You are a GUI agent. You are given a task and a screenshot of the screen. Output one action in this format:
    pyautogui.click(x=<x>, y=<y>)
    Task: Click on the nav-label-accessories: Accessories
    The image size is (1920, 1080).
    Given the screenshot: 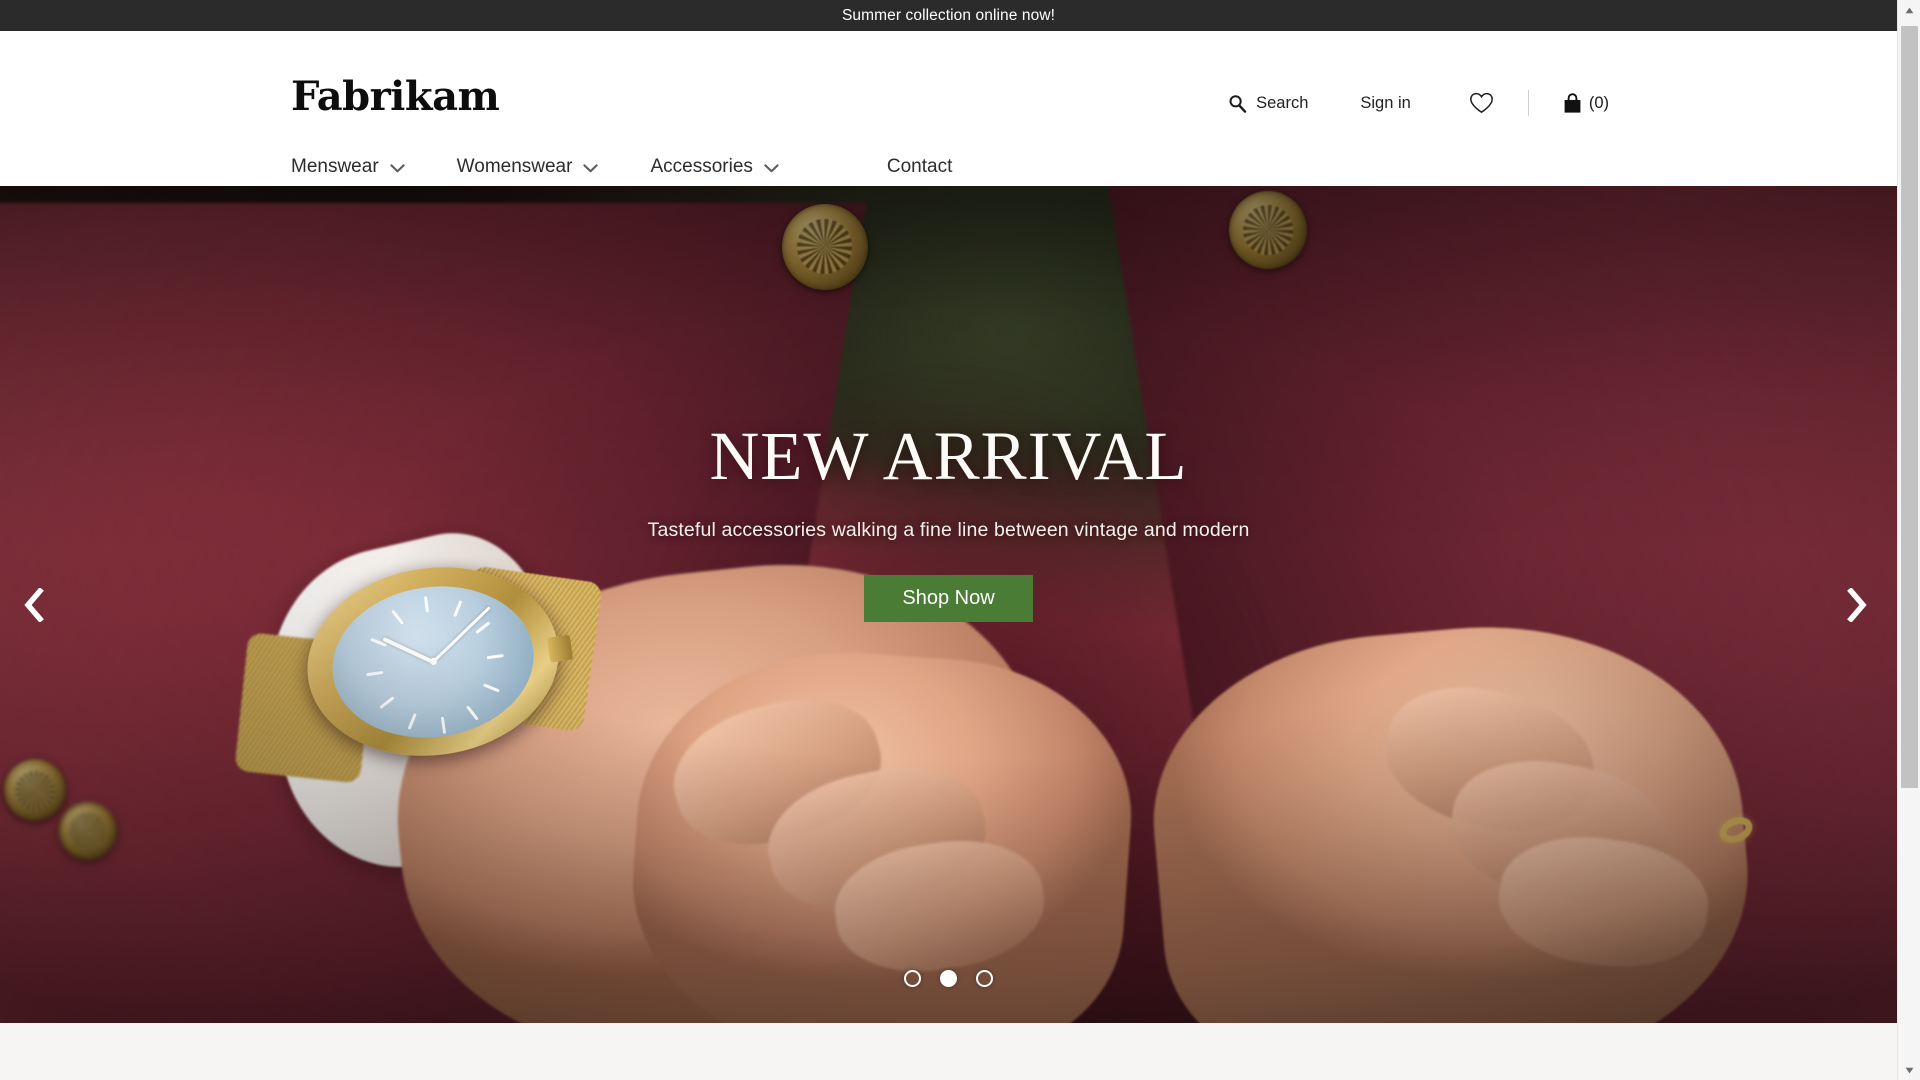 What is the action you would take?
    pyautogui.click(x=701, y=166)
    